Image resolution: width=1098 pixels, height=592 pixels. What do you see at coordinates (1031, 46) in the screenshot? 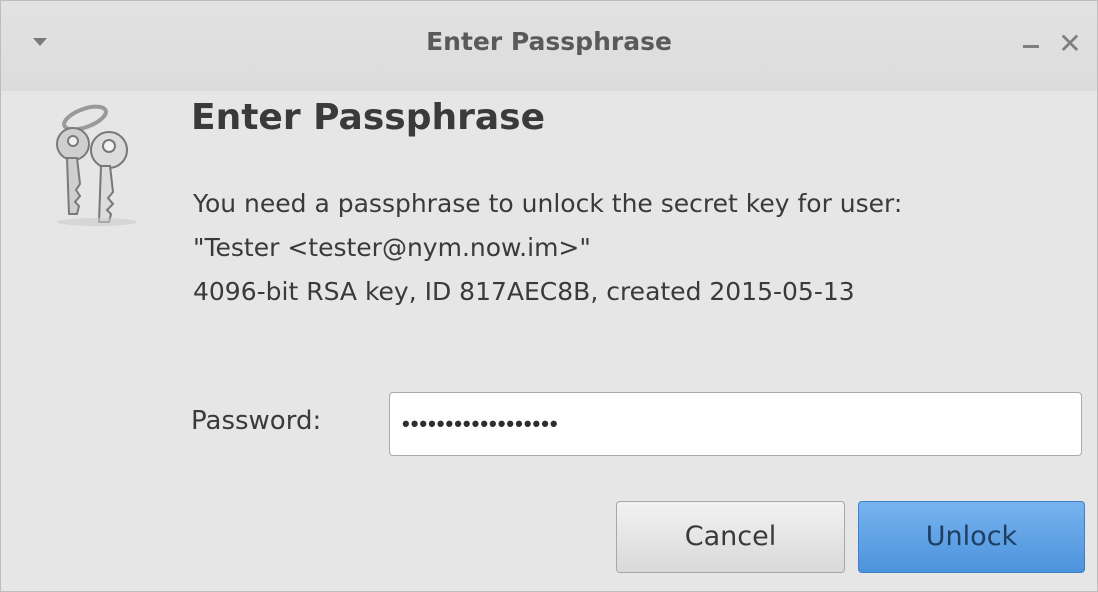
I see `minimize-button` at bounding box center [1031, 46].